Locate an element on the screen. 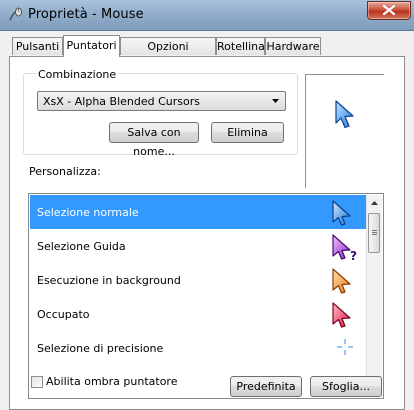 The height and width of the screenshot is (410, 414). arrow-pointer-red-icon is located at coordinates (341, 315).